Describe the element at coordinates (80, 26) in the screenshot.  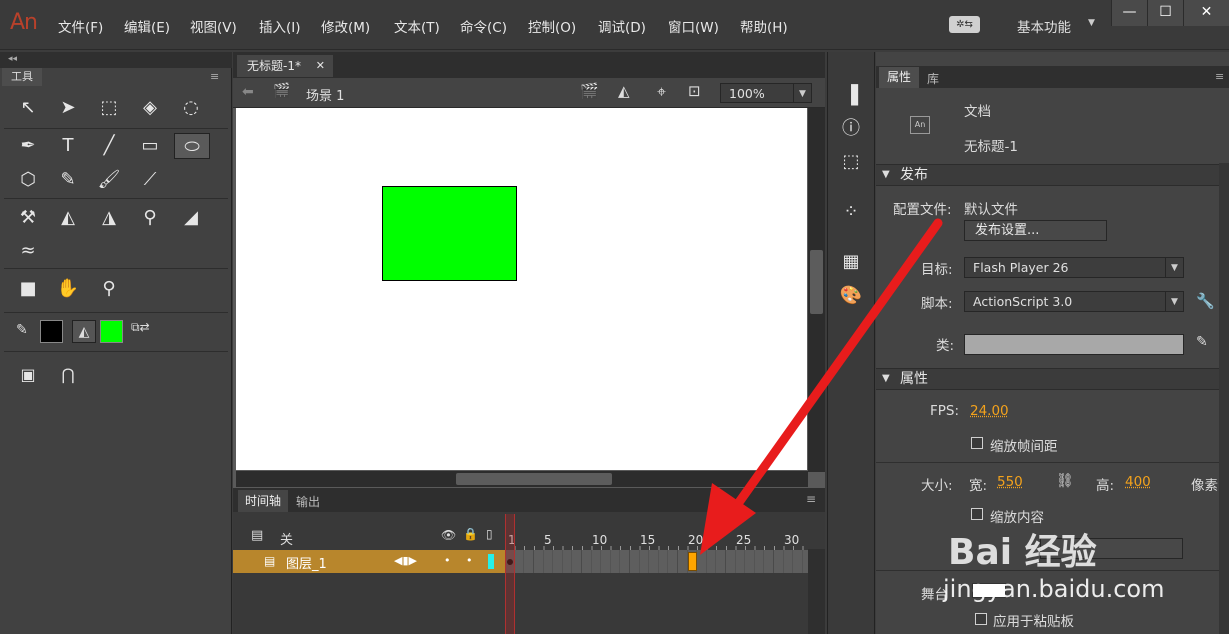
I see `menu-file: 文件(F)` at that location.